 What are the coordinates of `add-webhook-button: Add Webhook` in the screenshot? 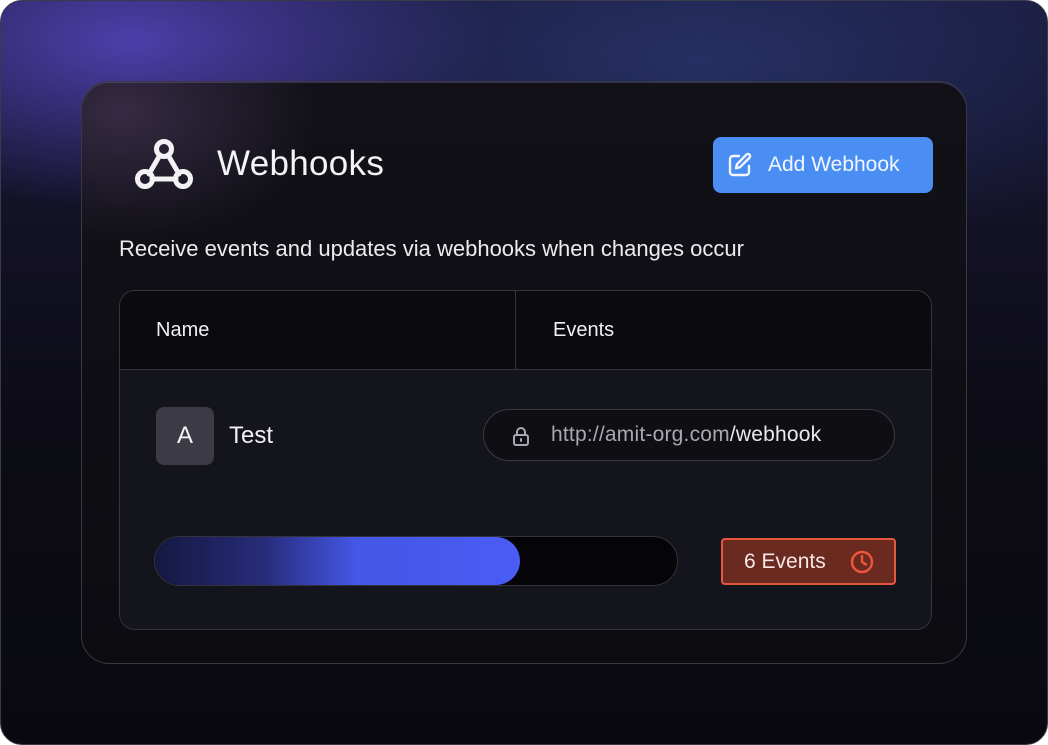 It's located at (823, 165).